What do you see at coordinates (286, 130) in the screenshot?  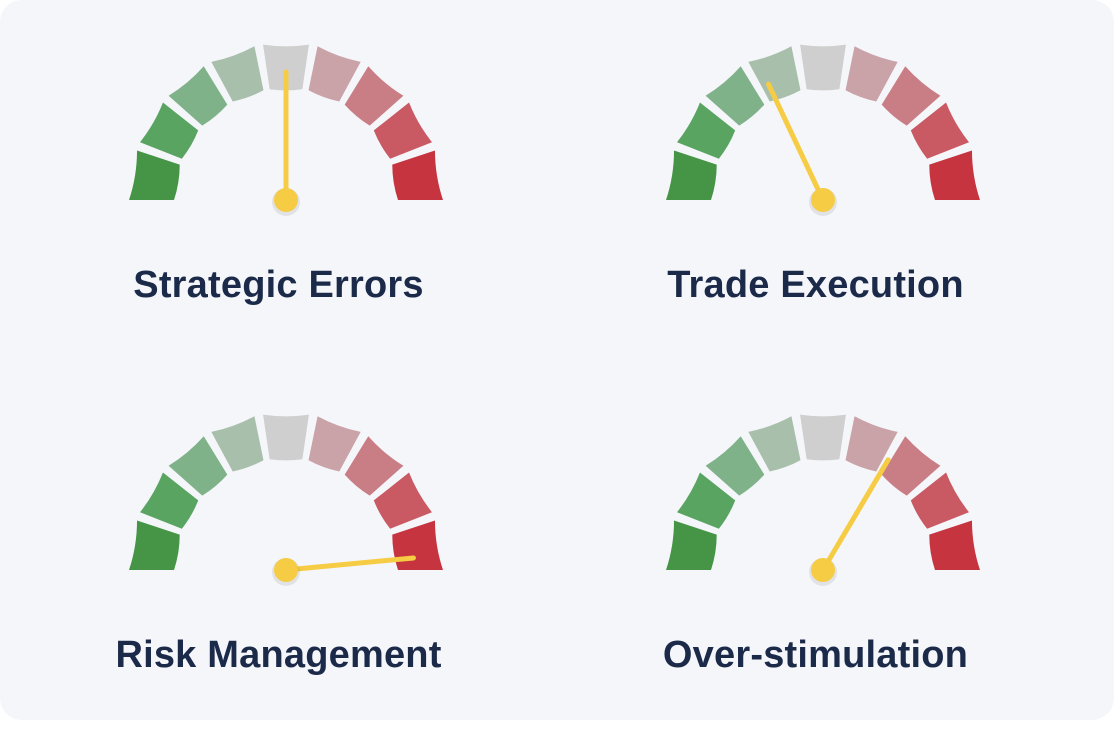 I see `gauge-strategic-errors-dial` at bounding box center [286, 130].